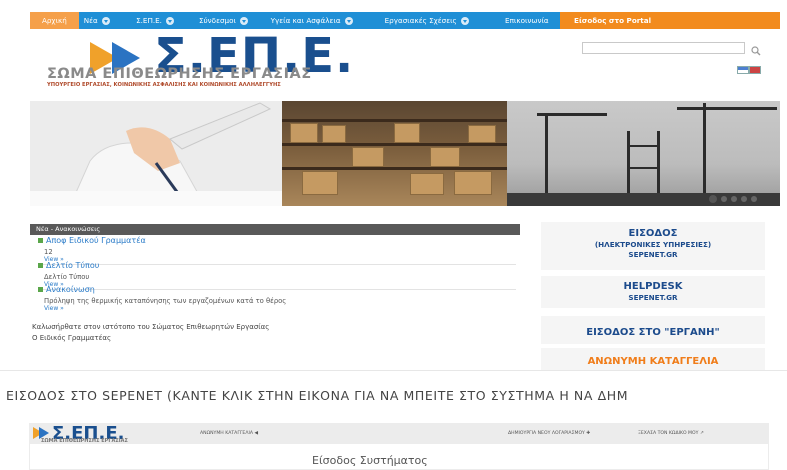 The image size is (787, 470). What do you see at coordinates (643, 153) in the screenshot?
I see `banner-image-construction` at bounding box center [643, 153].